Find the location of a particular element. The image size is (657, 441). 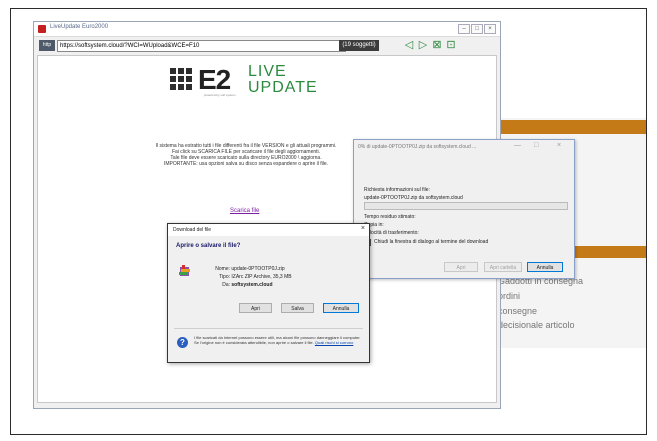

logo-tagline: powered by soft system is located at coordinates (220, 95).